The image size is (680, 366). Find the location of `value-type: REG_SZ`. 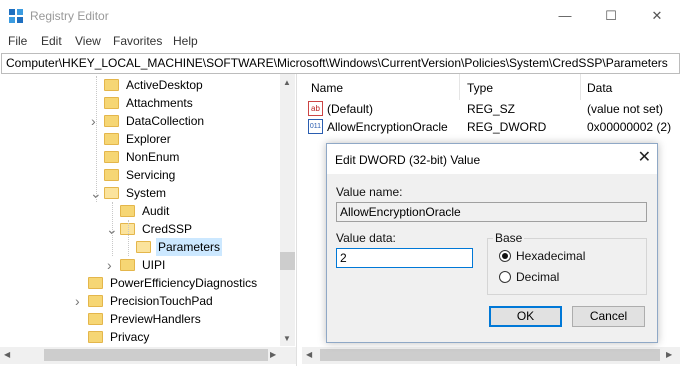

value-type: REG_SZ is located at coordinates (491, 109).